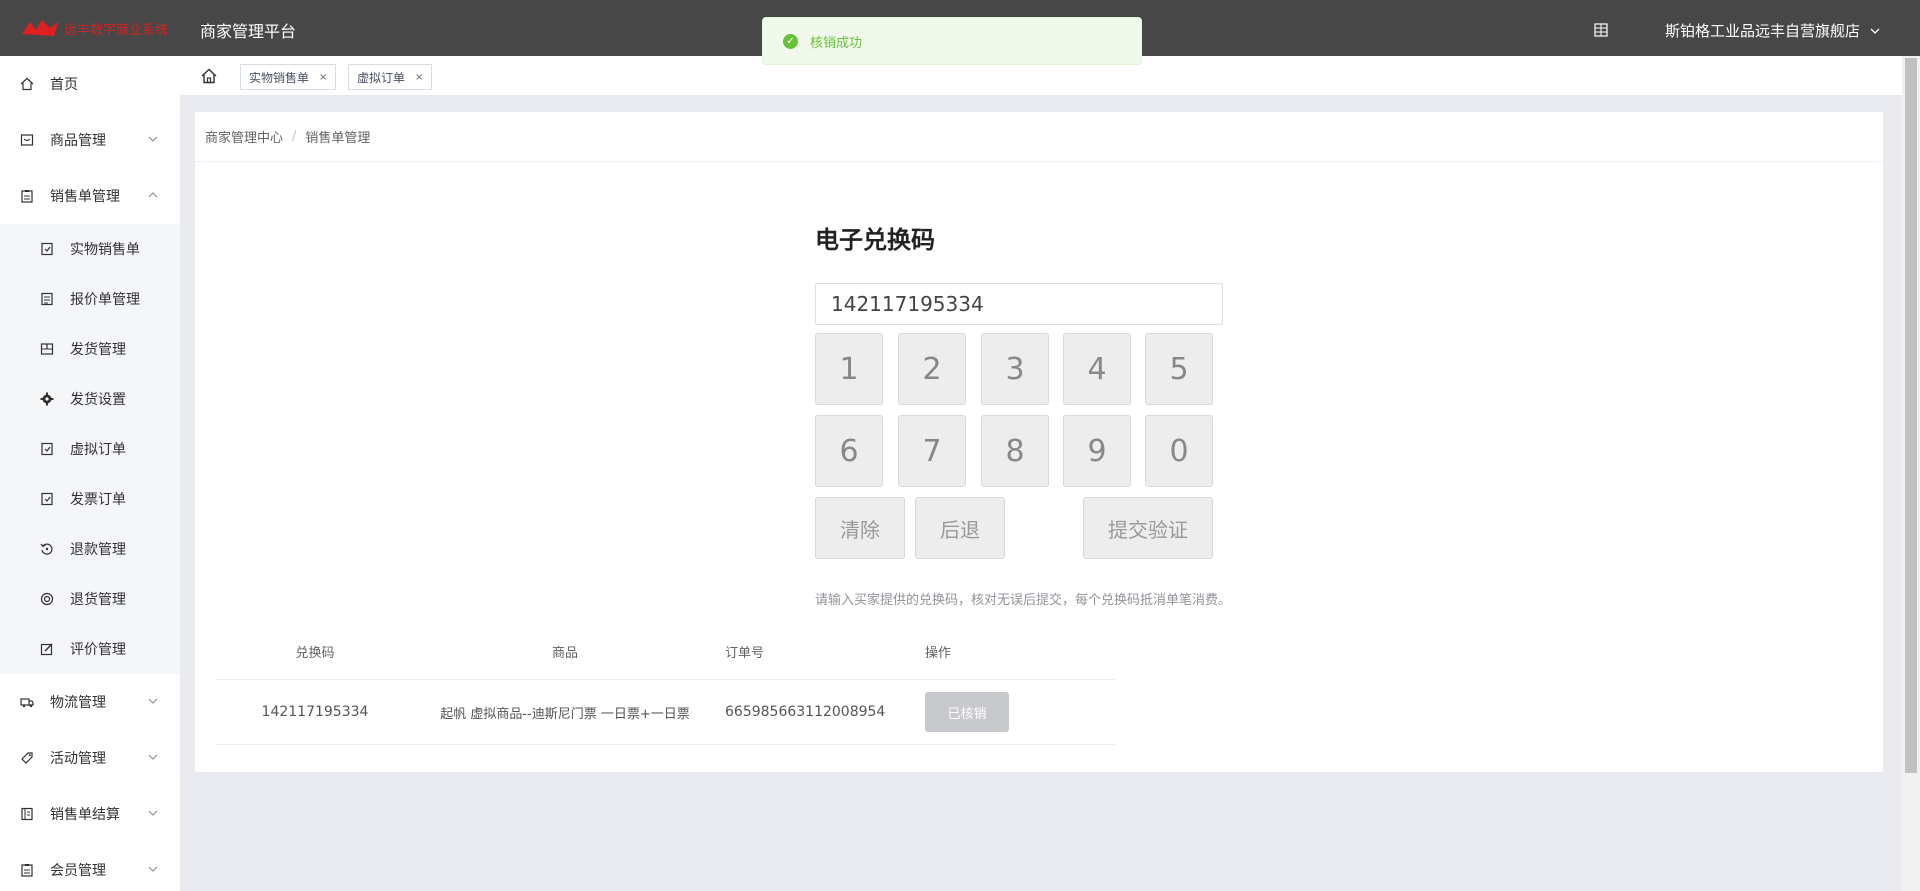 The height and width of the screenshot is (891, 1920). What do you see at coordinates (875, 240) in the screenshot?
I see `page-title: 电子兑换码` at bounding box center [875, 240].